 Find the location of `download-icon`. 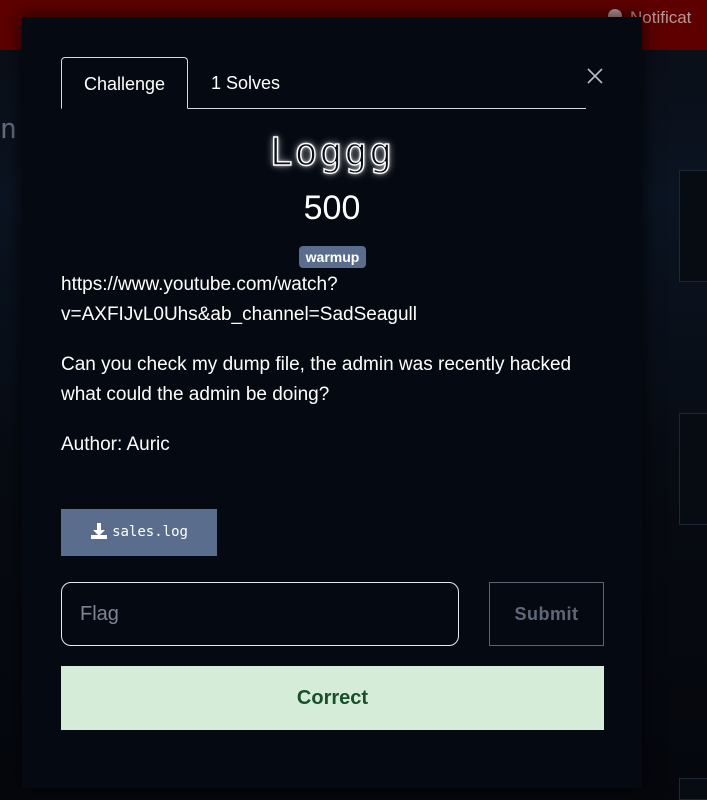

download-icon is located at coordinates (99, 531).